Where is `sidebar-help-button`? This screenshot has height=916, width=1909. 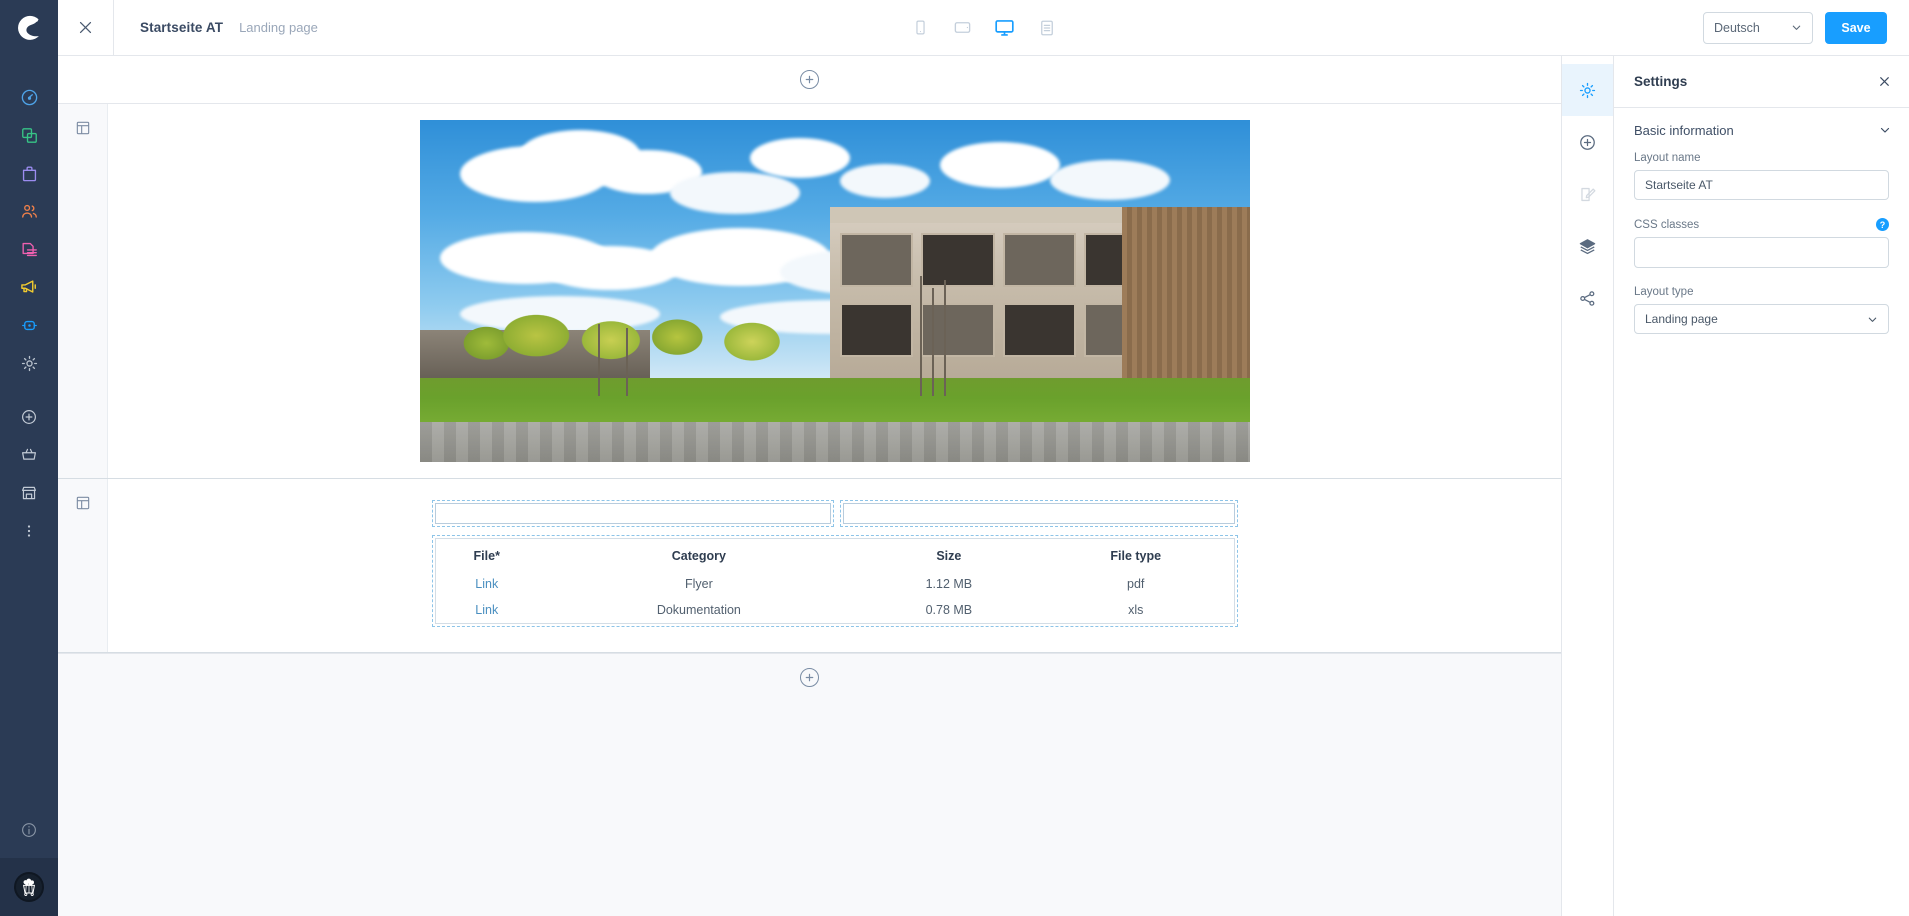
sidebar-help-button is located at coordinates (29, 830).